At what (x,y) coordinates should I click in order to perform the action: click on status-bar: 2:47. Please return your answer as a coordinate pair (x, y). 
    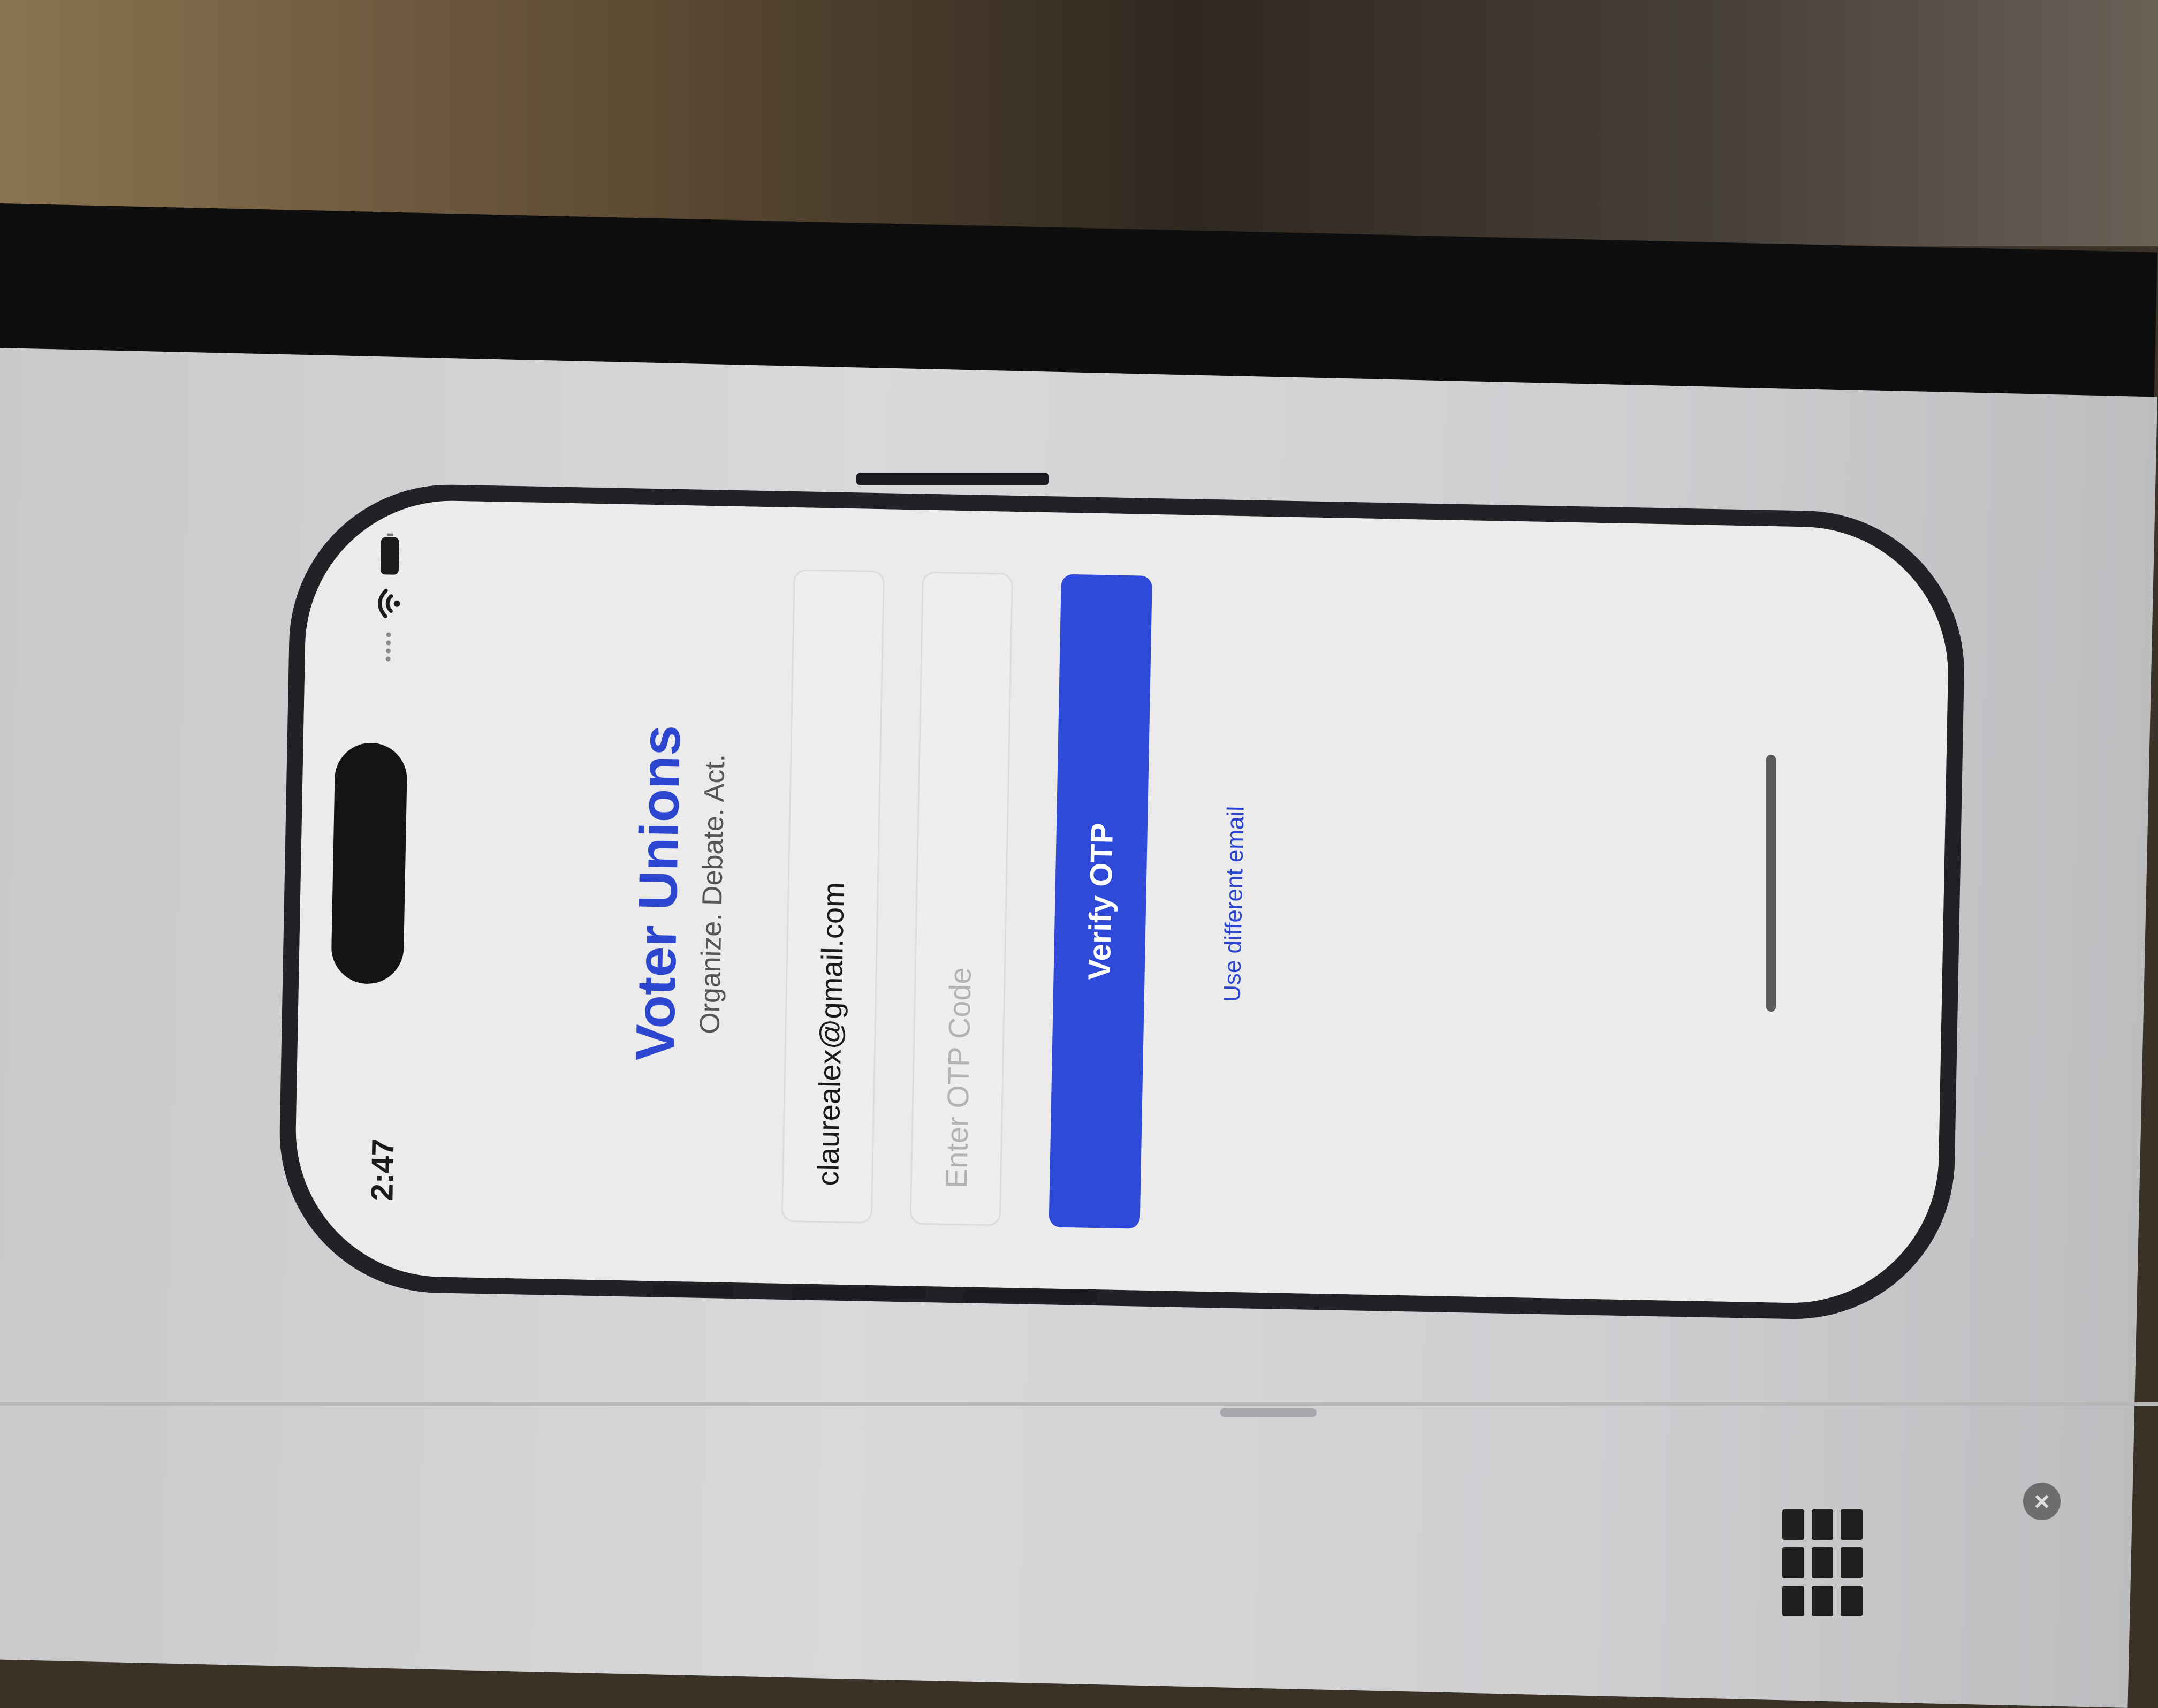
    Looking at the image, I should click on (359, 887).